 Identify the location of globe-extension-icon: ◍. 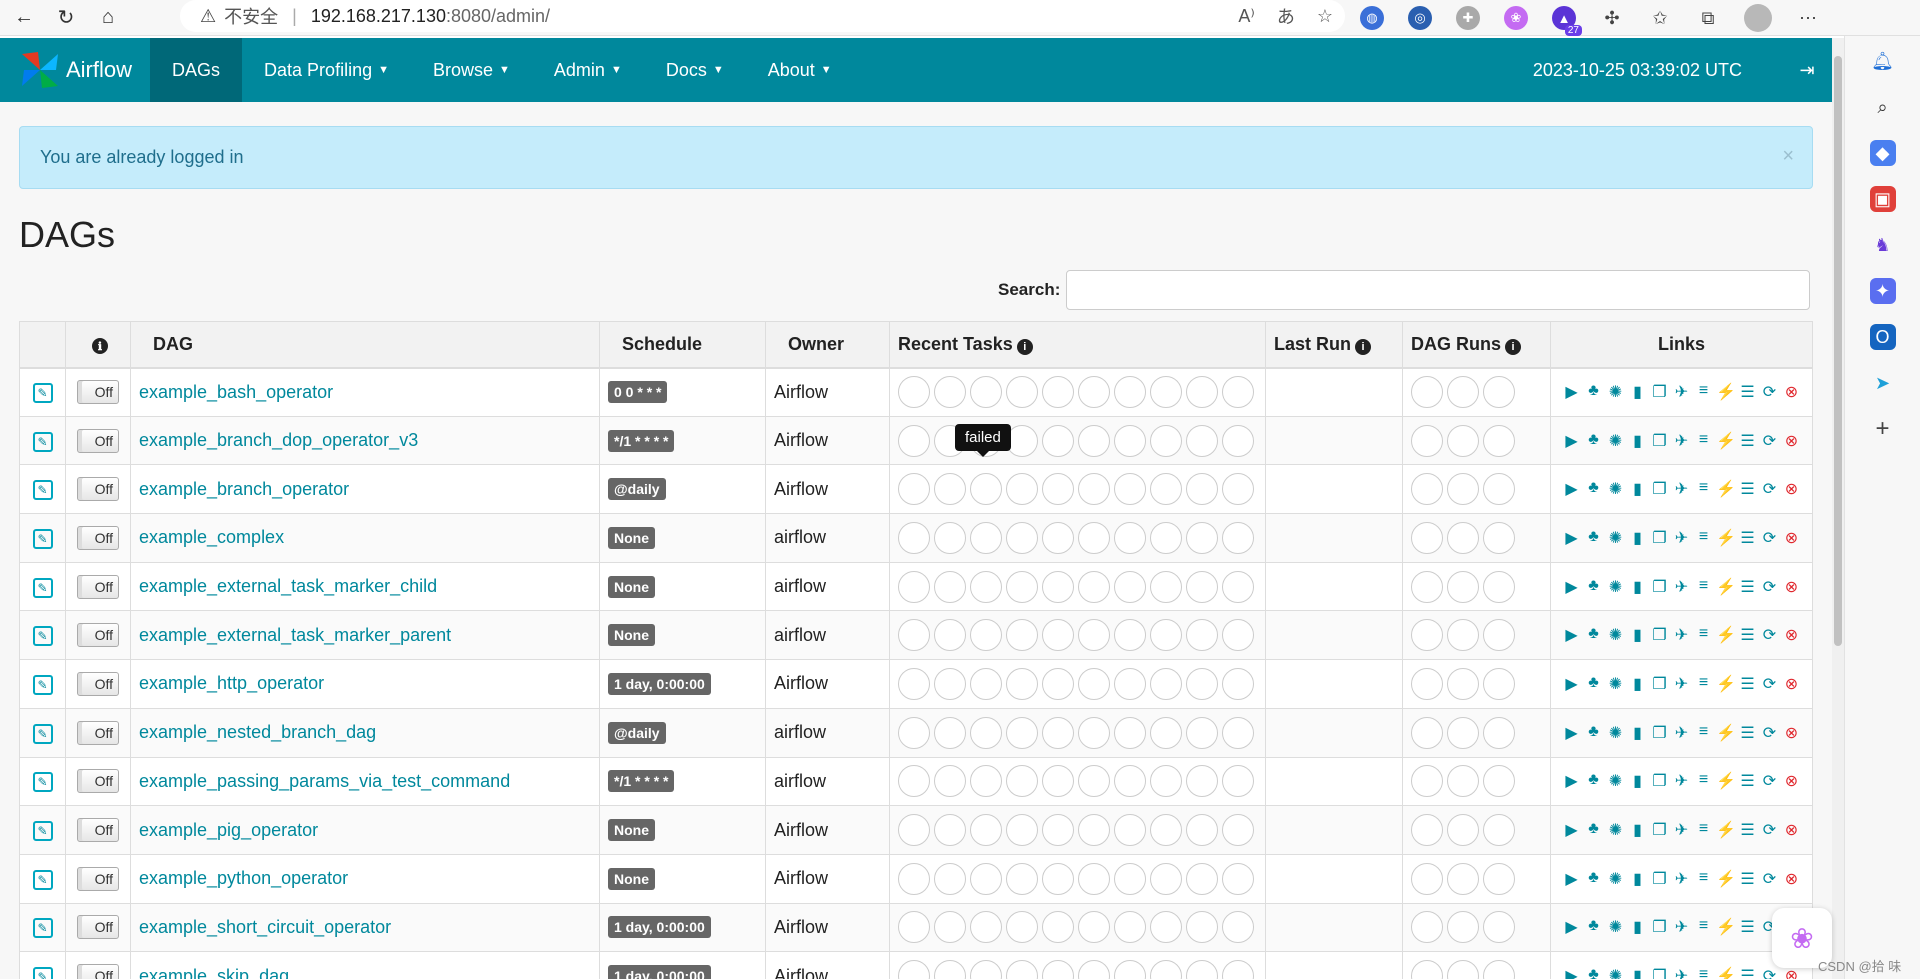
(1372, 18).